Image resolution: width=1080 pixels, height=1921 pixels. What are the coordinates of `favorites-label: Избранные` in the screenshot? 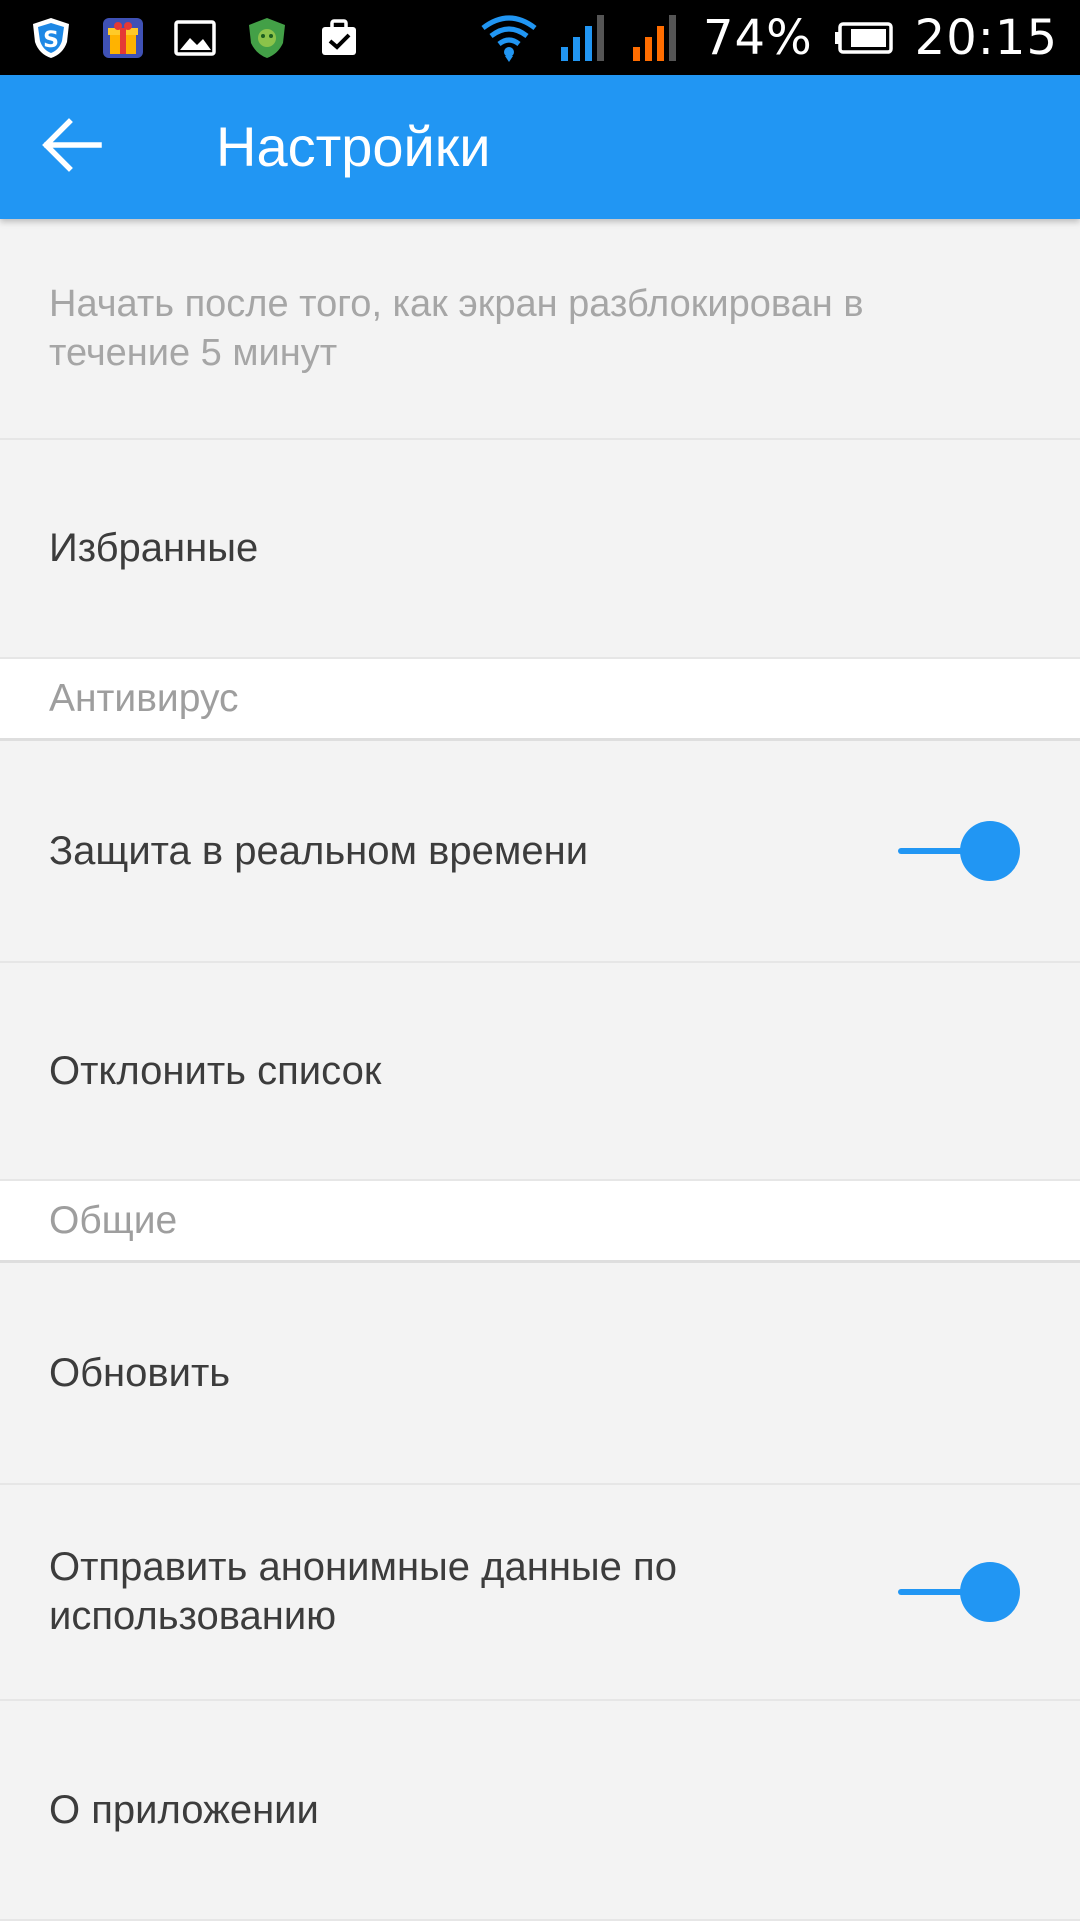 It's located at (154, 548).